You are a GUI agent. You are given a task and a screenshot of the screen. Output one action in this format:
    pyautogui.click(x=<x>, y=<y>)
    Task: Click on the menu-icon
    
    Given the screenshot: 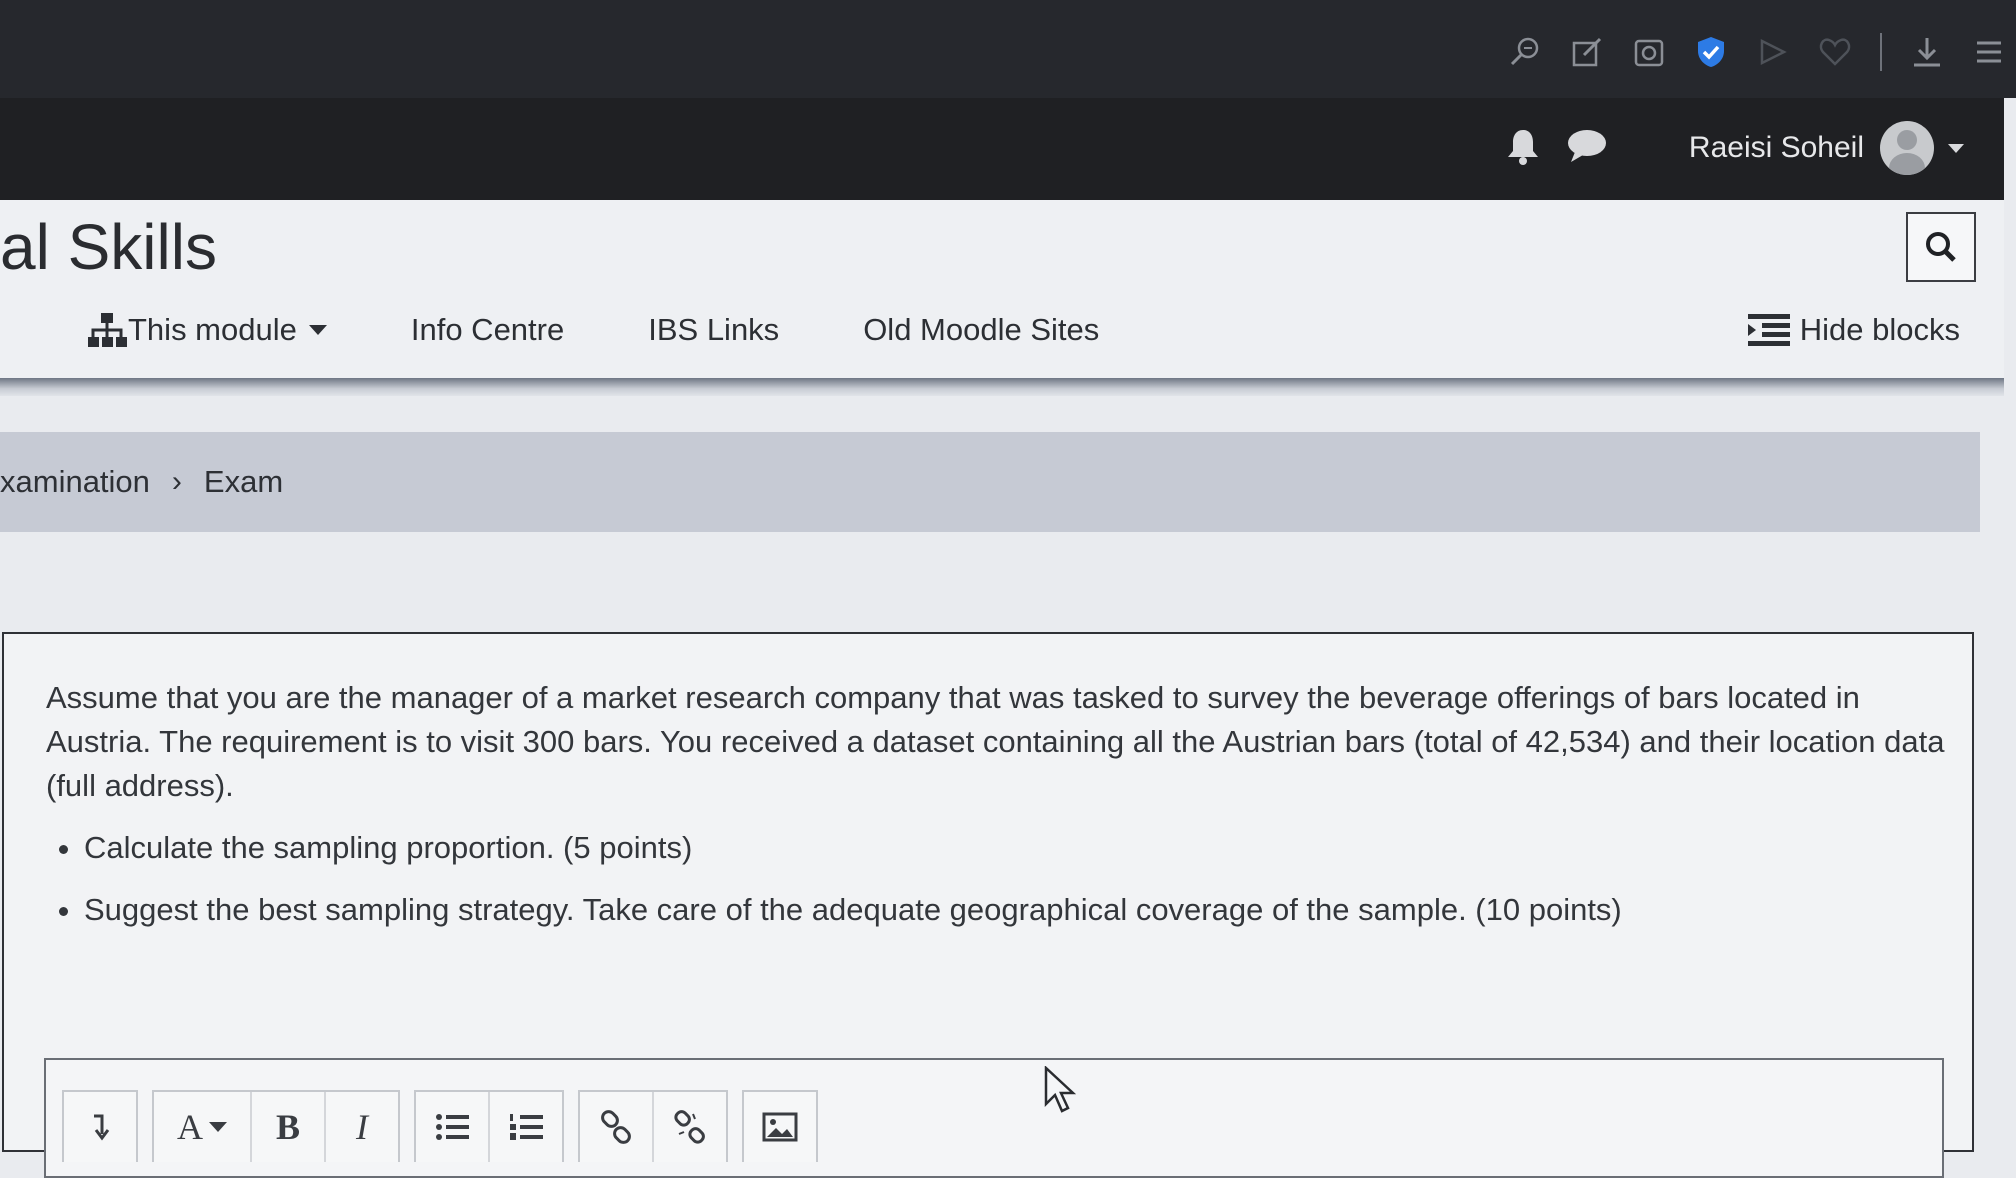 What is the action you would take?
    pyautogui.click(x=1989, y=52)
    